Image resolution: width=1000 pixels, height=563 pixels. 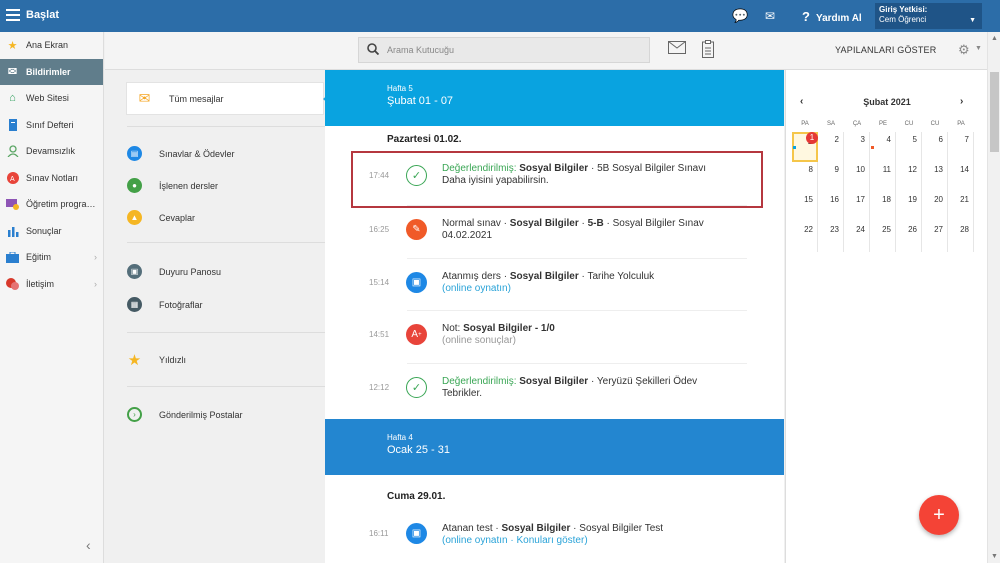 I want to click on next-month-button: ›, so click(x=961, y=101).